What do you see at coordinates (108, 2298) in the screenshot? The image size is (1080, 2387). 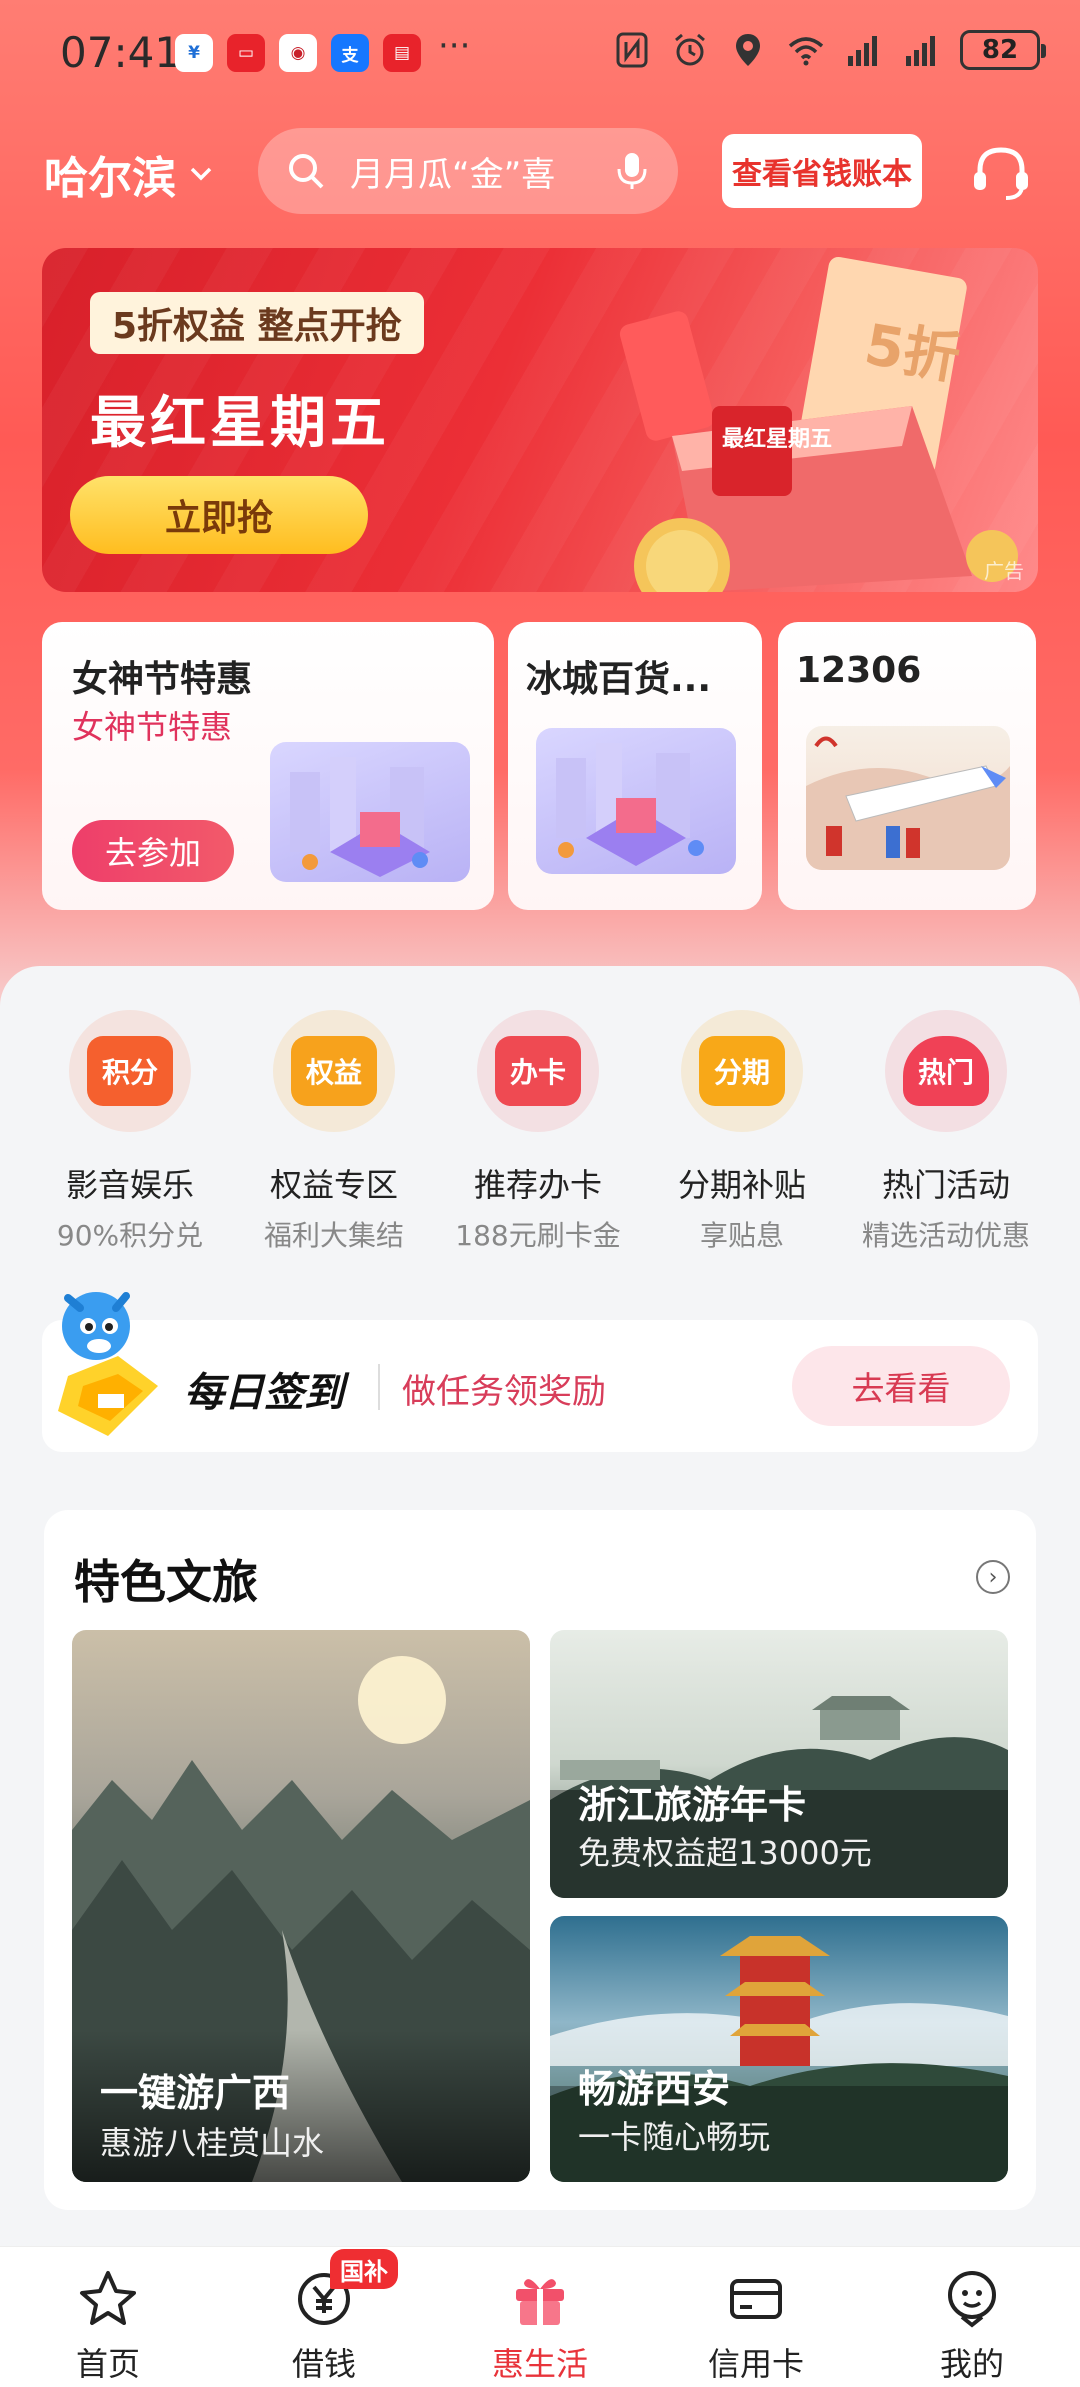 I see `star-icon` at bounding box center [108, 2298].